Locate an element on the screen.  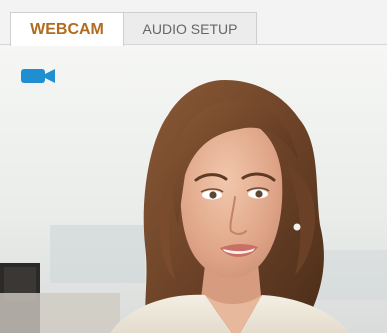
tab-audio-setup: AUDIO SETUP is located at coordinates (190, 28).